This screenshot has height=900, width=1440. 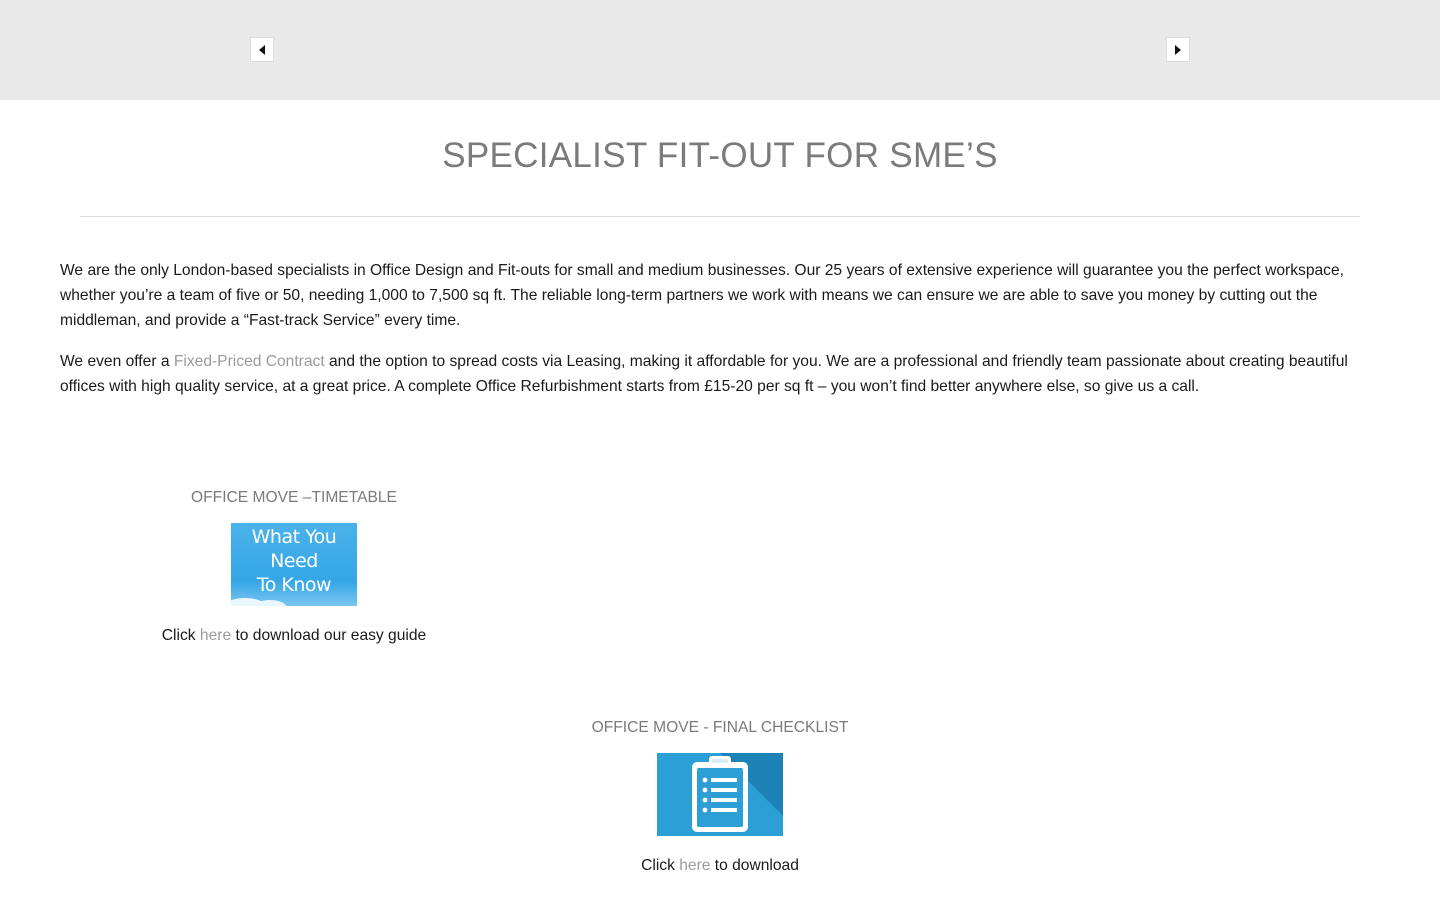 What do you see at coordinates (720, 50) in the screenshot?
I see `hero-slider` at bounding box center [720, 50].